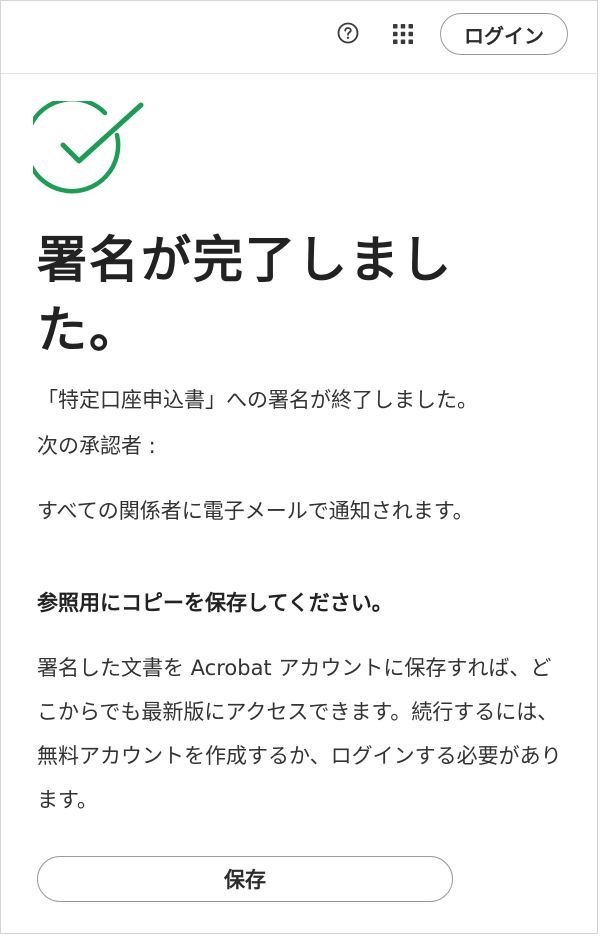 The image size is (600, 936). Describe the element at coordinates (96, 446) in the screenshot. I see `next-approver-label: 次の承認者 :` at that location.